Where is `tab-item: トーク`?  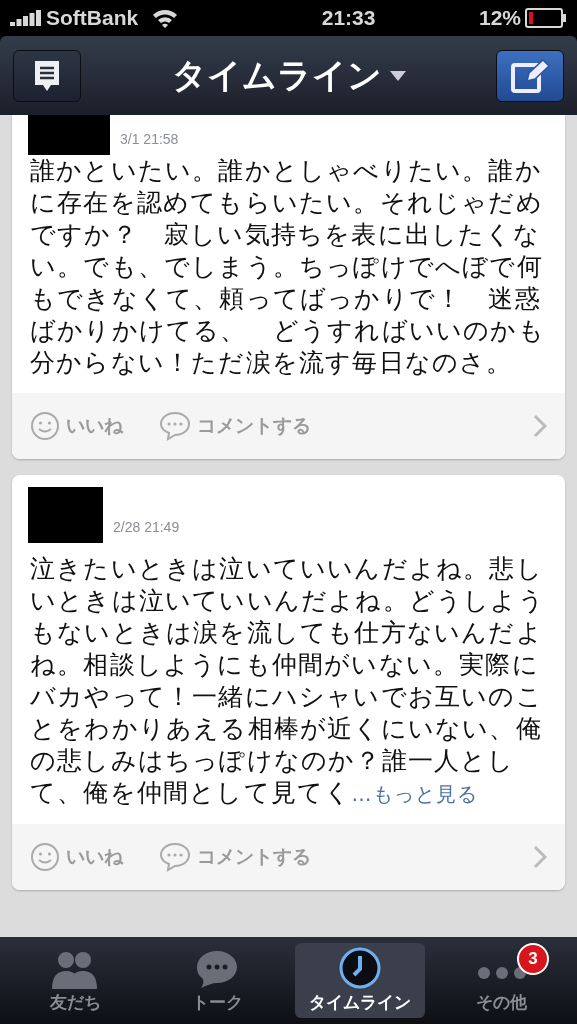 tab-item: トーク is located at coordinates (217, 980).